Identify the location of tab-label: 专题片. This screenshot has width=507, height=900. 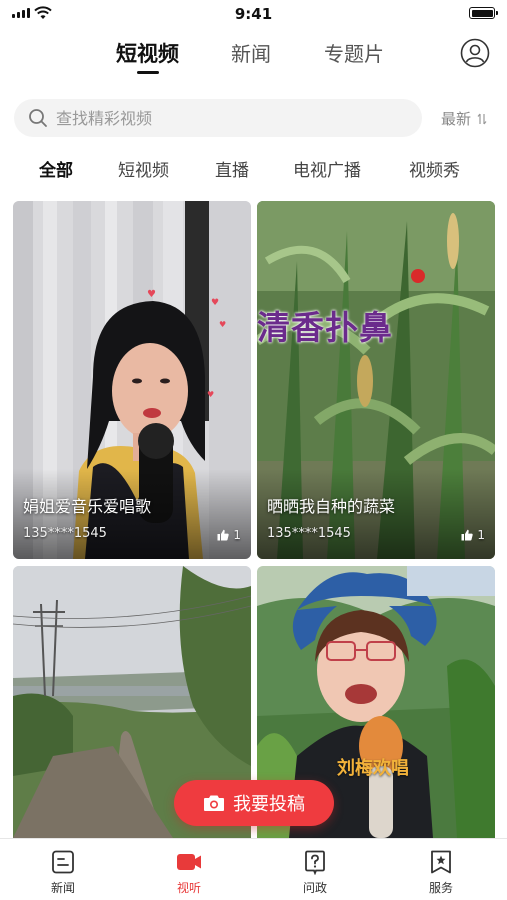
(354, 54).